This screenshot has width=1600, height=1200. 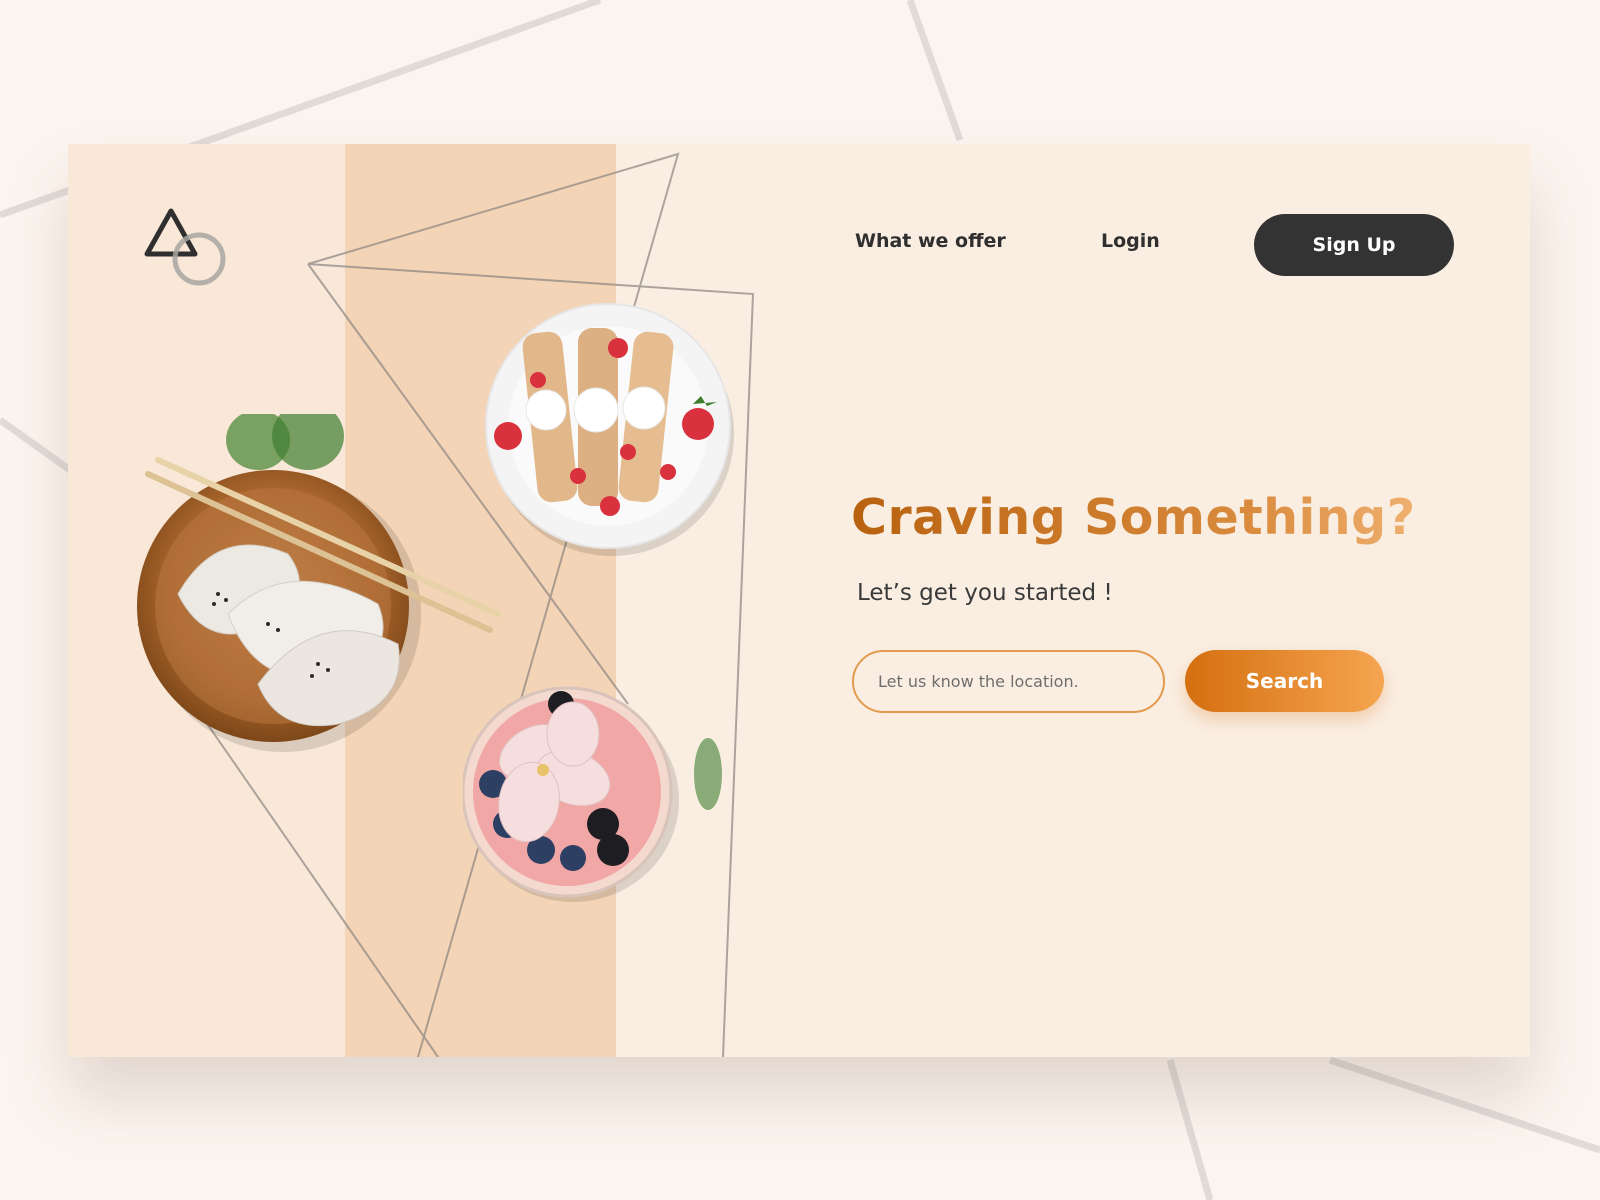 What do you see at coordinates (1354, 245) in the screenshot?
I see `sign-up-button: Sign Up` at bounding box center [1354, 245].